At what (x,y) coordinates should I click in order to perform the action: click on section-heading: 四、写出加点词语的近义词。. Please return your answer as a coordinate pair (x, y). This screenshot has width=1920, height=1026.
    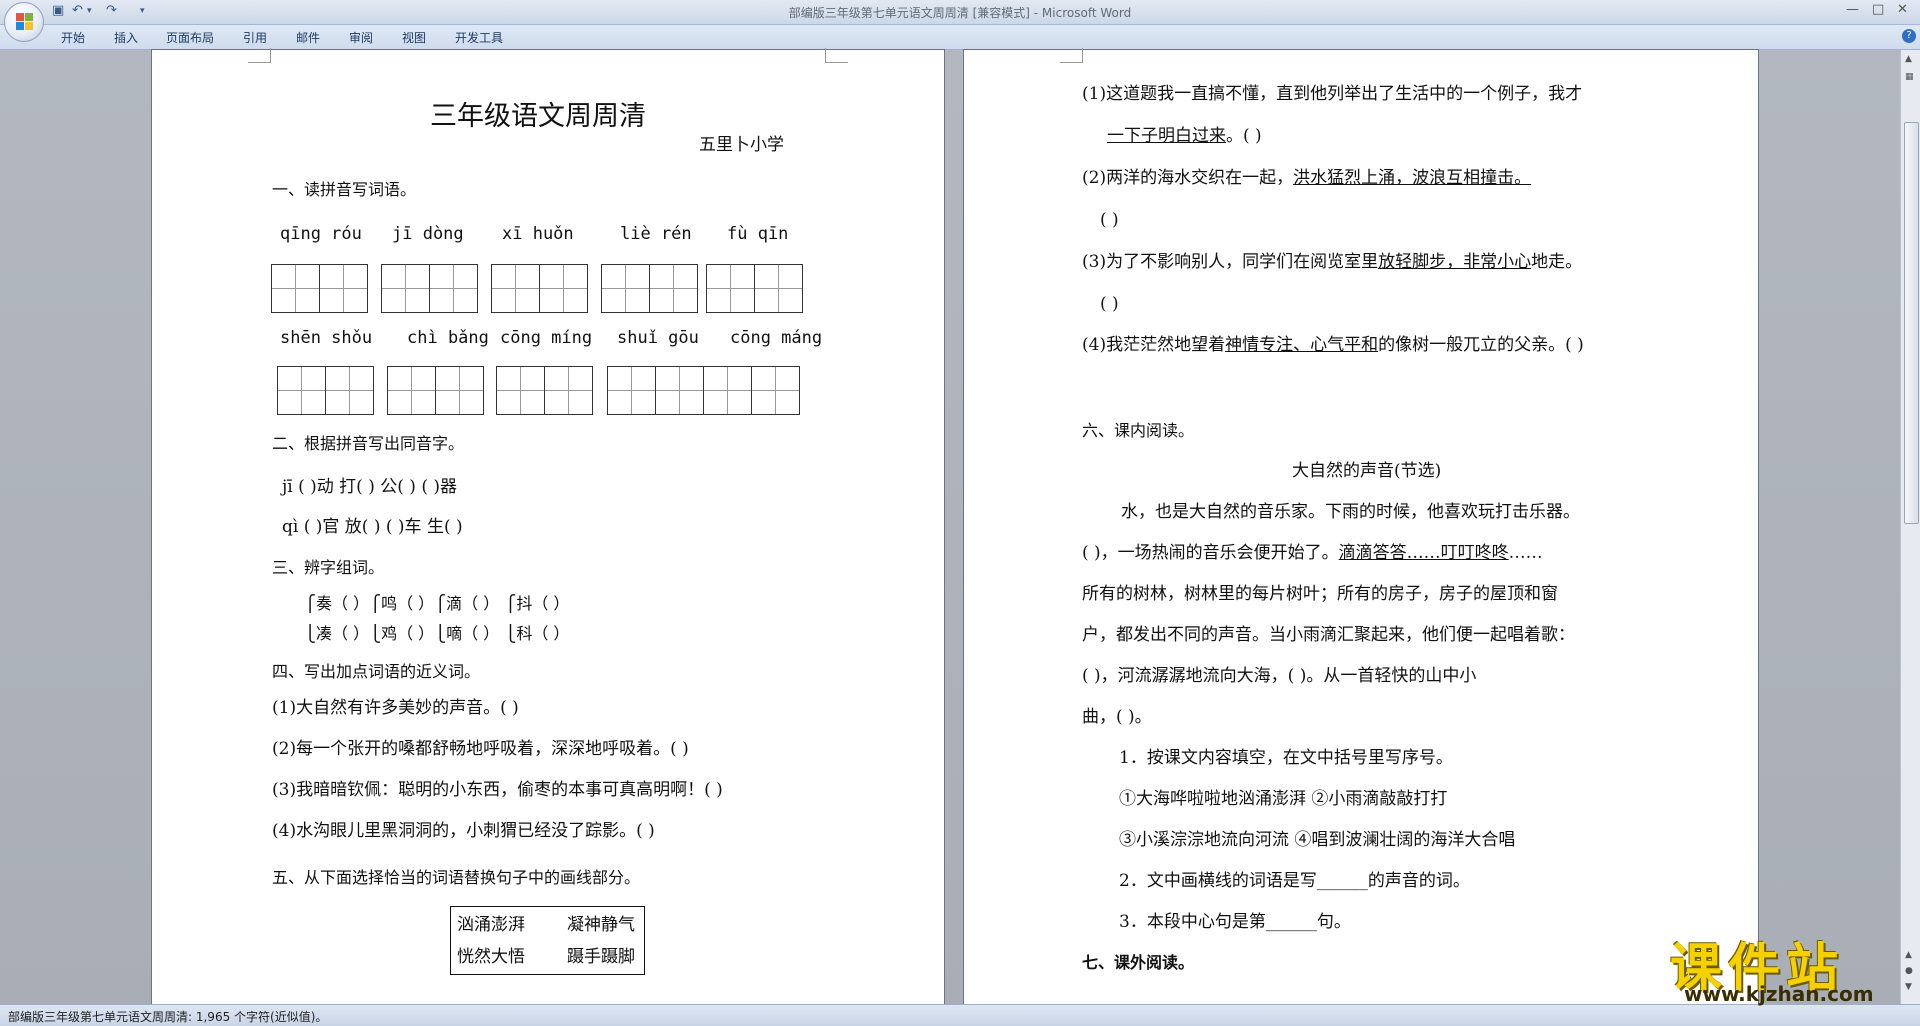
    Looking at the image, I should click on (376, 671).